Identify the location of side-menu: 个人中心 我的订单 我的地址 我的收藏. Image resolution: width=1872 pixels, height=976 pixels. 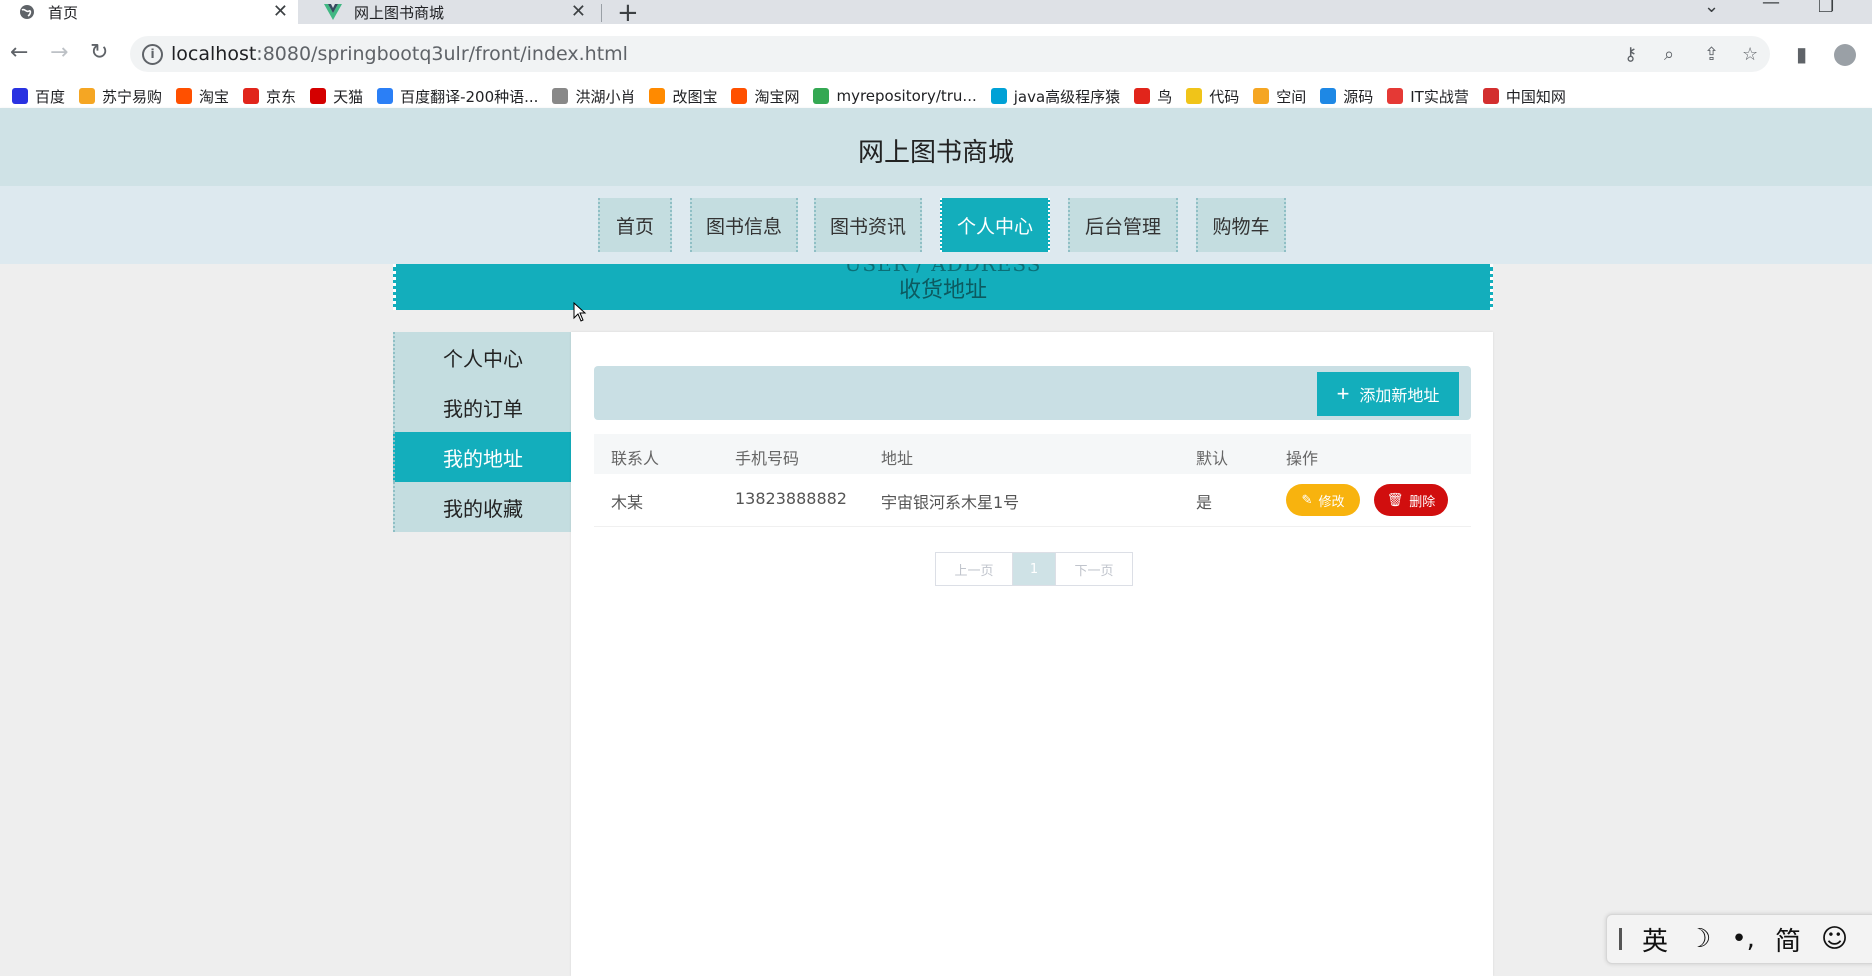
(482, 432).